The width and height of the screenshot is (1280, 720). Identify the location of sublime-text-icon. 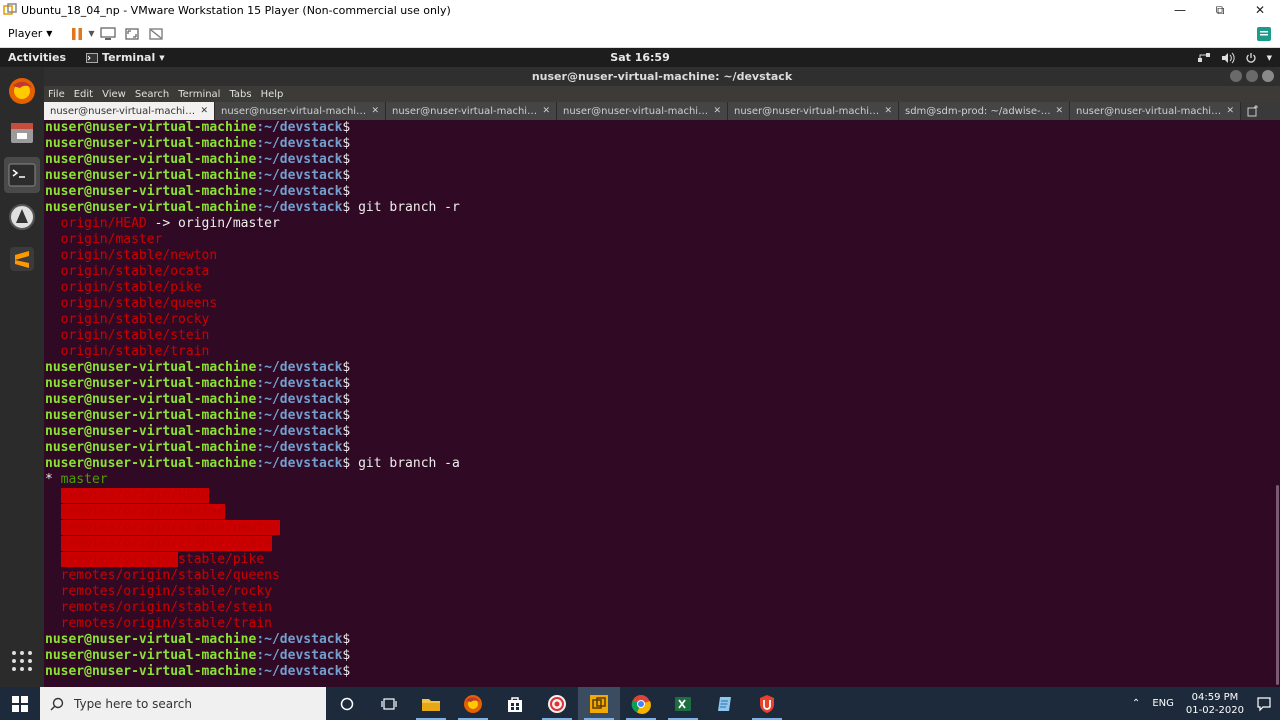
(22, 259).